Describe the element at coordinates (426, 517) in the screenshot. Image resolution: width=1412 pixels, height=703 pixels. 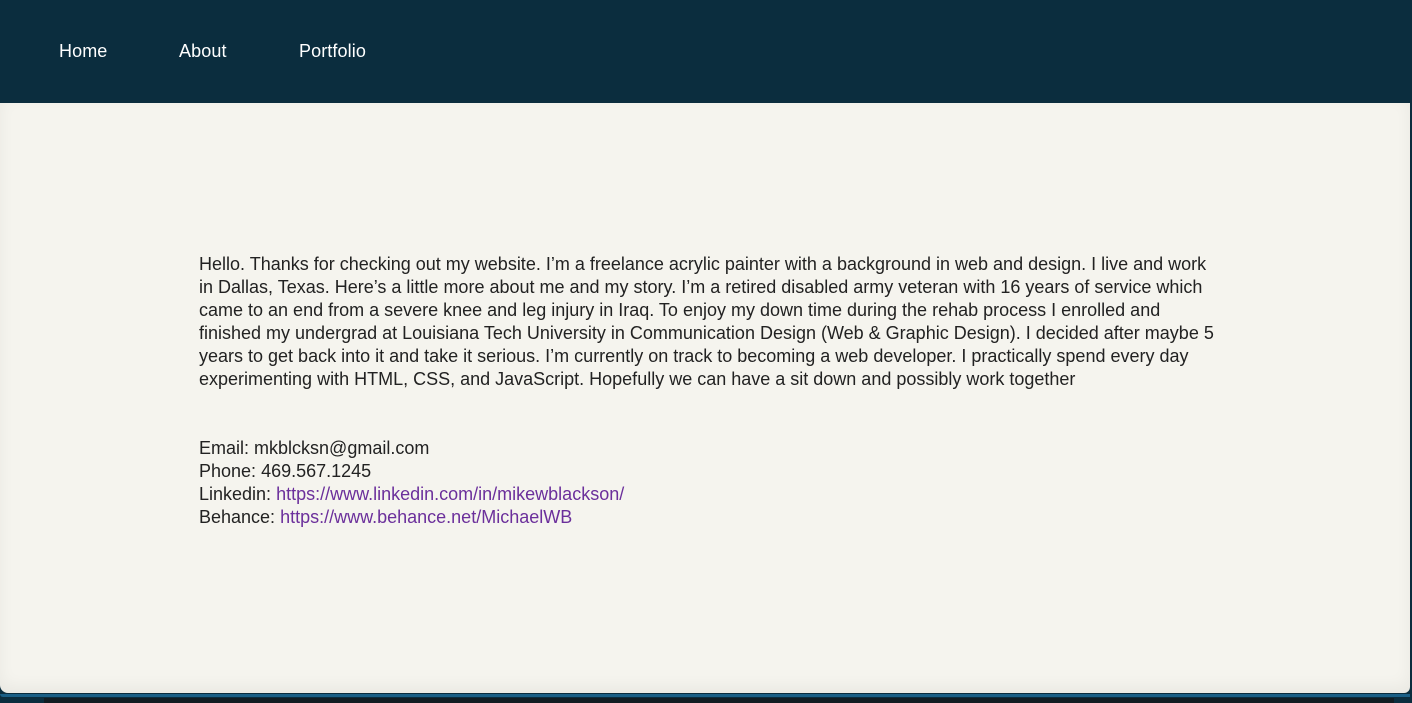
I see `behance-link: https://www.behance.net/MichaelWB` at that location.